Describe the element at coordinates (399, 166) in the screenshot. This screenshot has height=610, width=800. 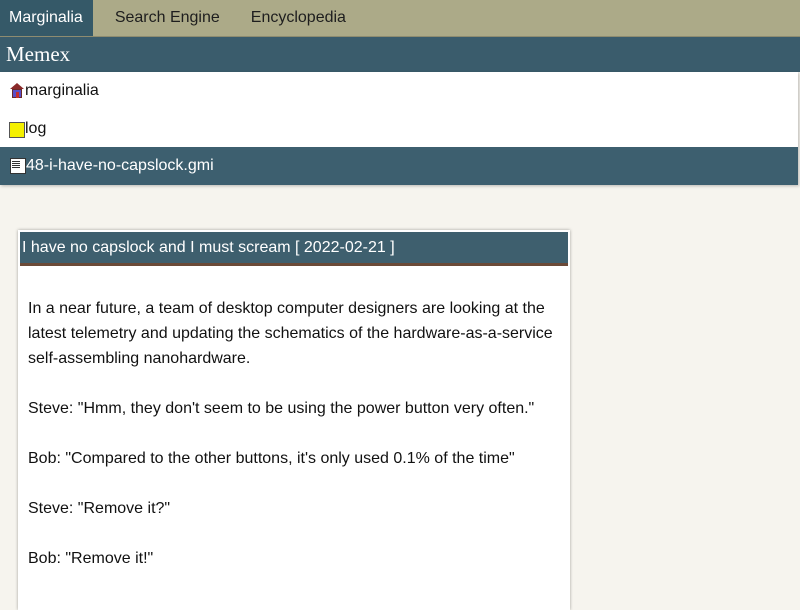
I see `memex-item-current-file: 48-i-have-no-capslock.gmi` at that location.